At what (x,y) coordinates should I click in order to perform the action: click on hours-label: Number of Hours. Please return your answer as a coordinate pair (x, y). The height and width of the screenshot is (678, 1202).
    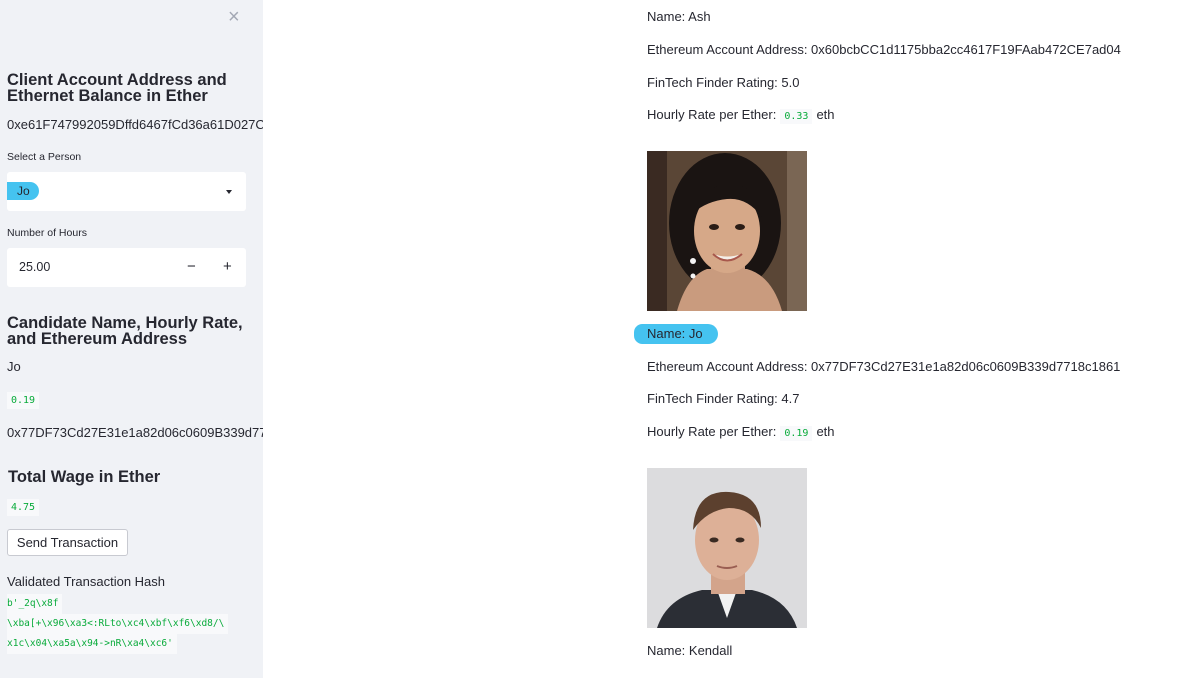
    Looking at the image, I should click on (47, 233).